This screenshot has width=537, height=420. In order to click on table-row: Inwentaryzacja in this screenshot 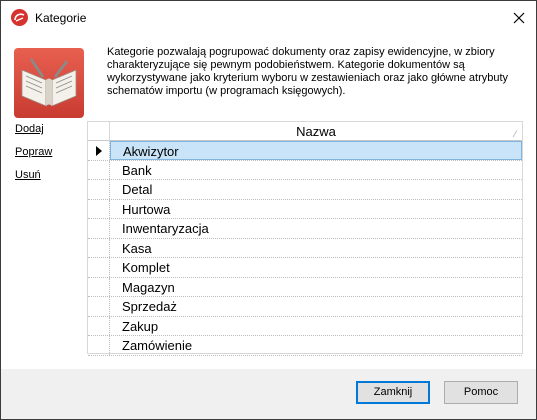, I will do `click(305, 229)`.